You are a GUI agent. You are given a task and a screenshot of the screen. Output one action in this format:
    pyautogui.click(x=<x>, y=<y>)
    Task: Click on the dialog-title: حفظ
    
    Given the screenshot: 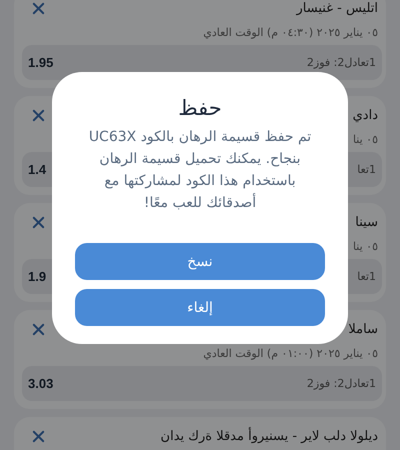 What is the action you would take?
    pyautogui.click(x=200, y=108)
    